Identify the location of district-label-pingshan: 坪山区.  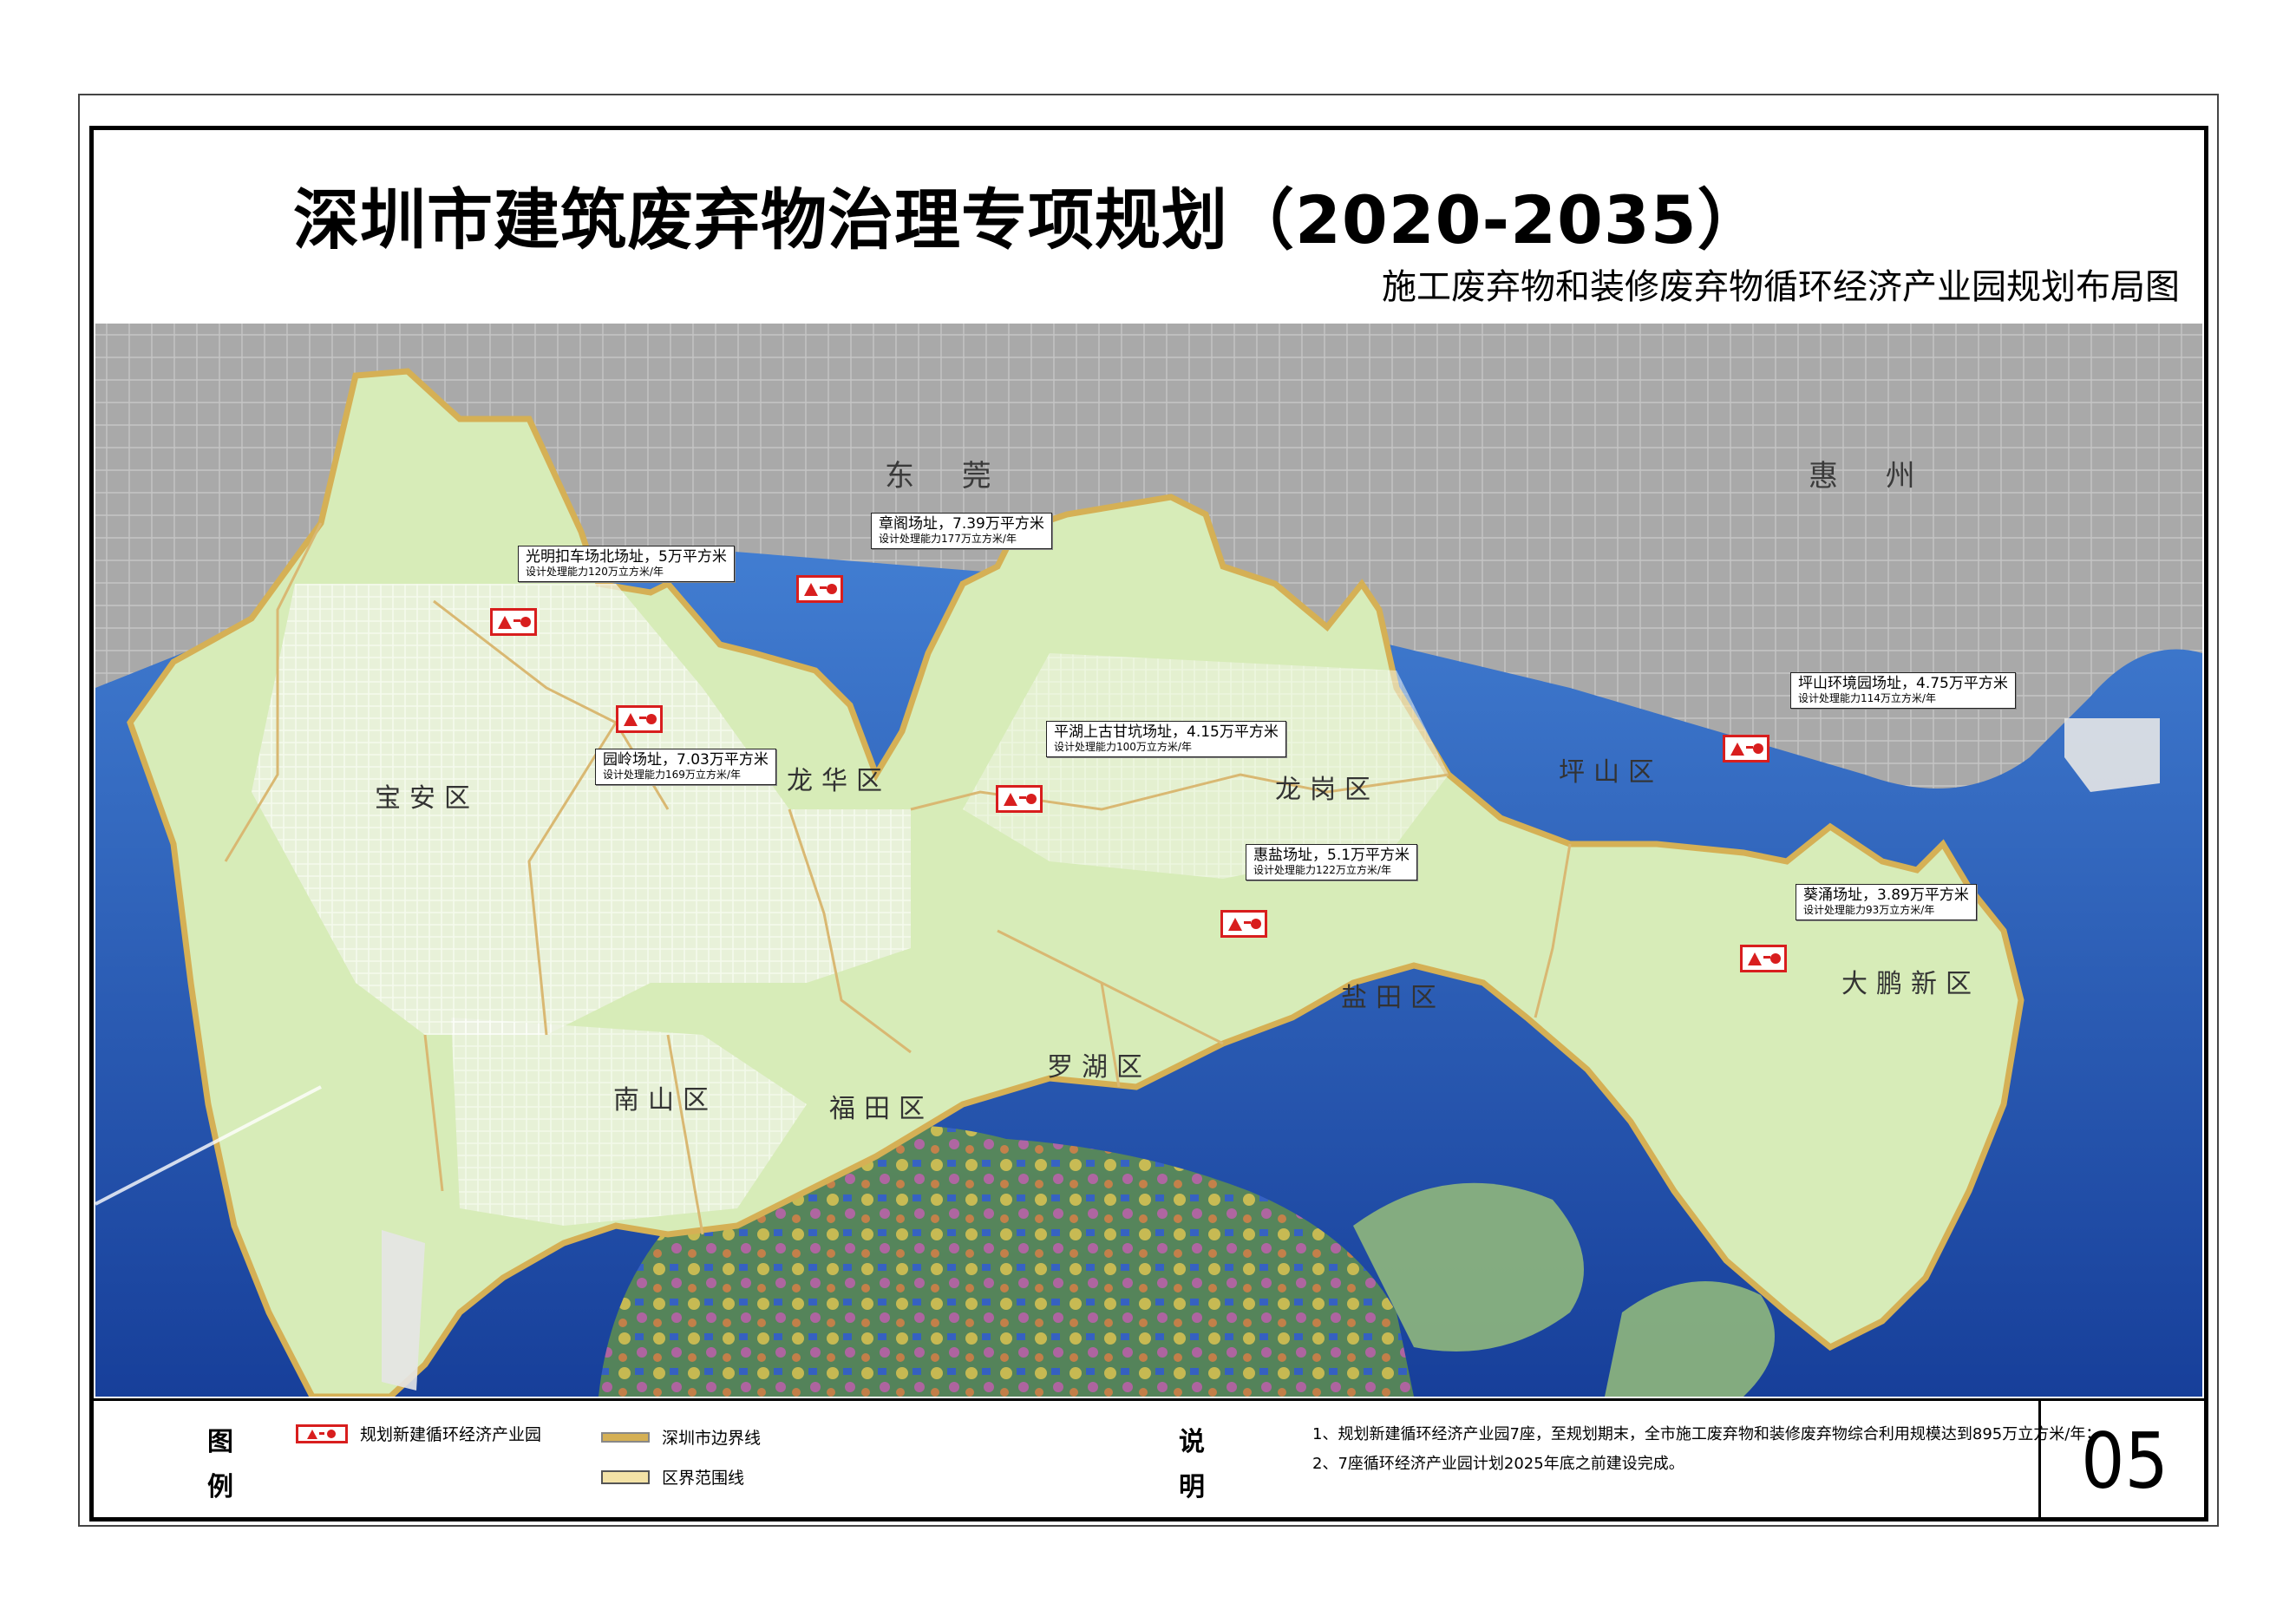
(1611, 772).